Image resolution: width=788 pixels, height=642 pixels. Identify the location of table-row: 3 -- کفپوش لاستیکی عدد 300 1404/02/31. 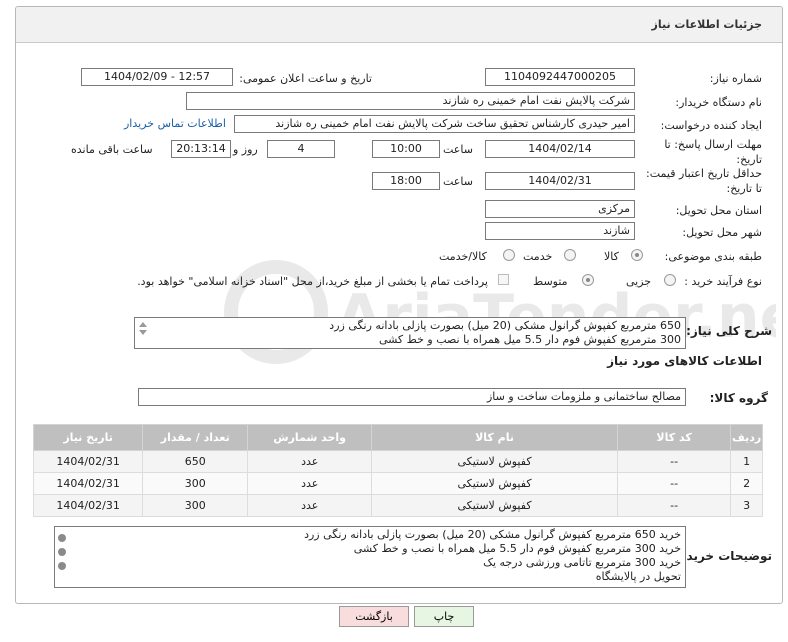
(397, 505).